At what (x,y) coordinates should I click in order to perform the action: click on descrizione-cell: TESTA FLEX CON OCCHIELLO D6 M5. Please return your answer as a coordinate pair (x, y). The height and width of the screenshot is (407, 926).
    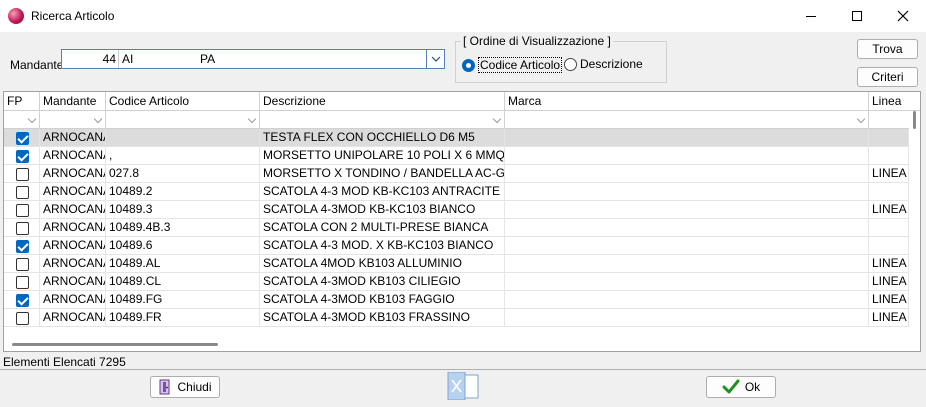
    Looking at the image, I should click on (382, 138).